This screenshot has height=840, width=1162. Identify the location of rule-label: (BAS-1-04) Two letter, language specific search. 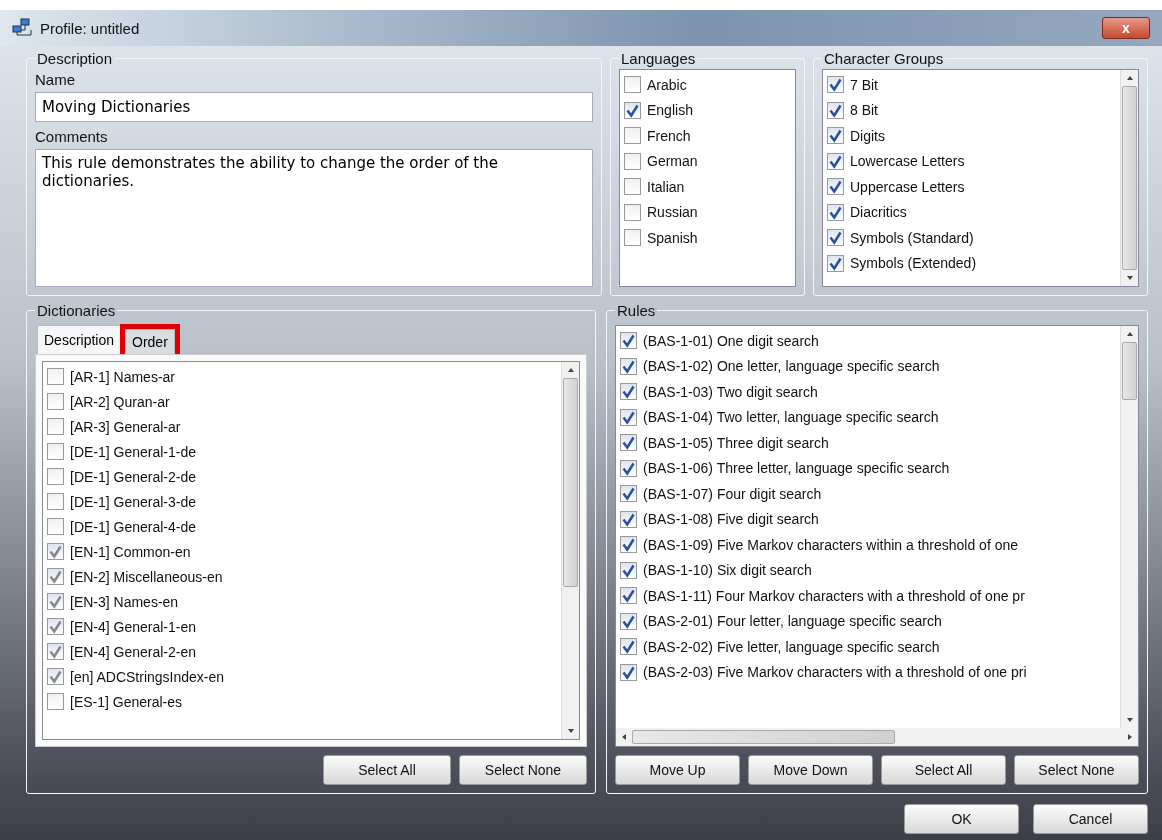
(791, 417).